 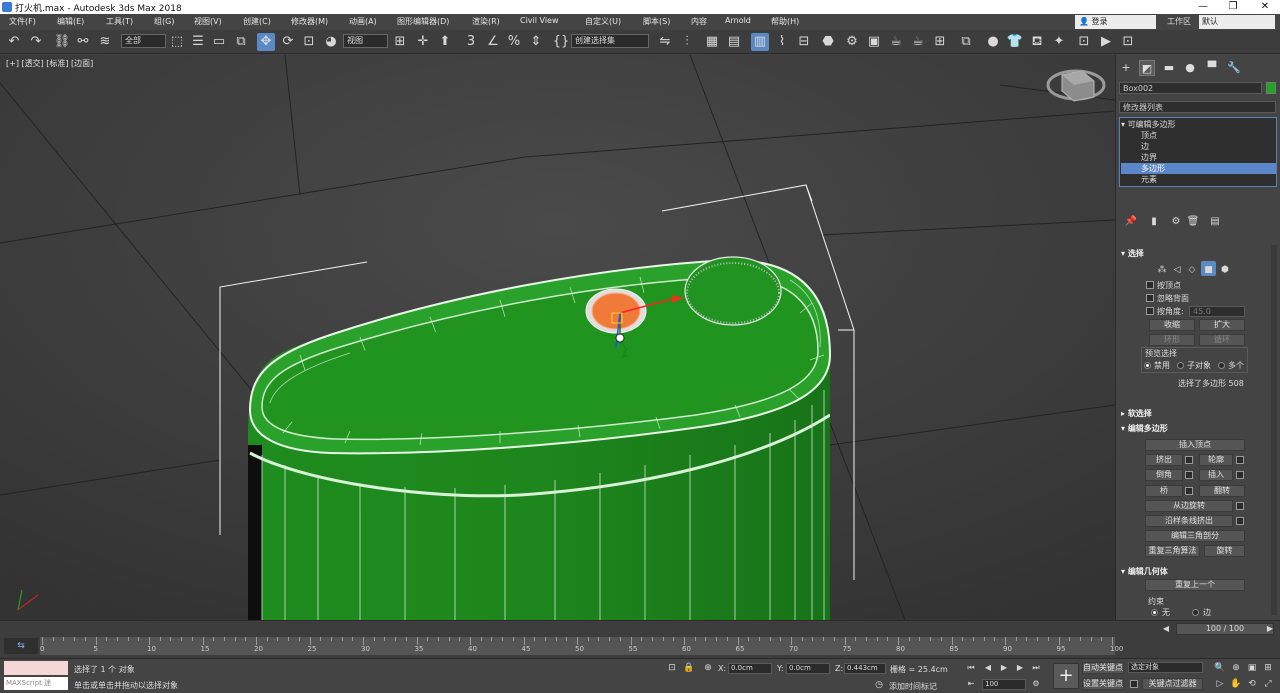 What do you see at coordinates (1147, 68) in the screenshot?
I see `modify-tab-icon: ◩` at bounding box center [1147, 68].